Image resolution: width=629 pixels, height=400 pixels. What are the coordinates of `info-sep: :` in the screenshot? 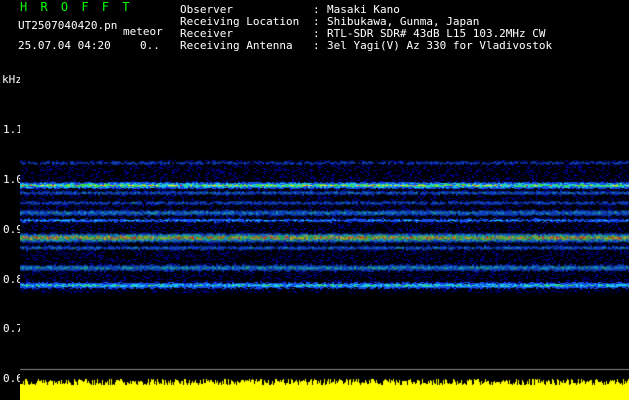 It's located at (316, 45).